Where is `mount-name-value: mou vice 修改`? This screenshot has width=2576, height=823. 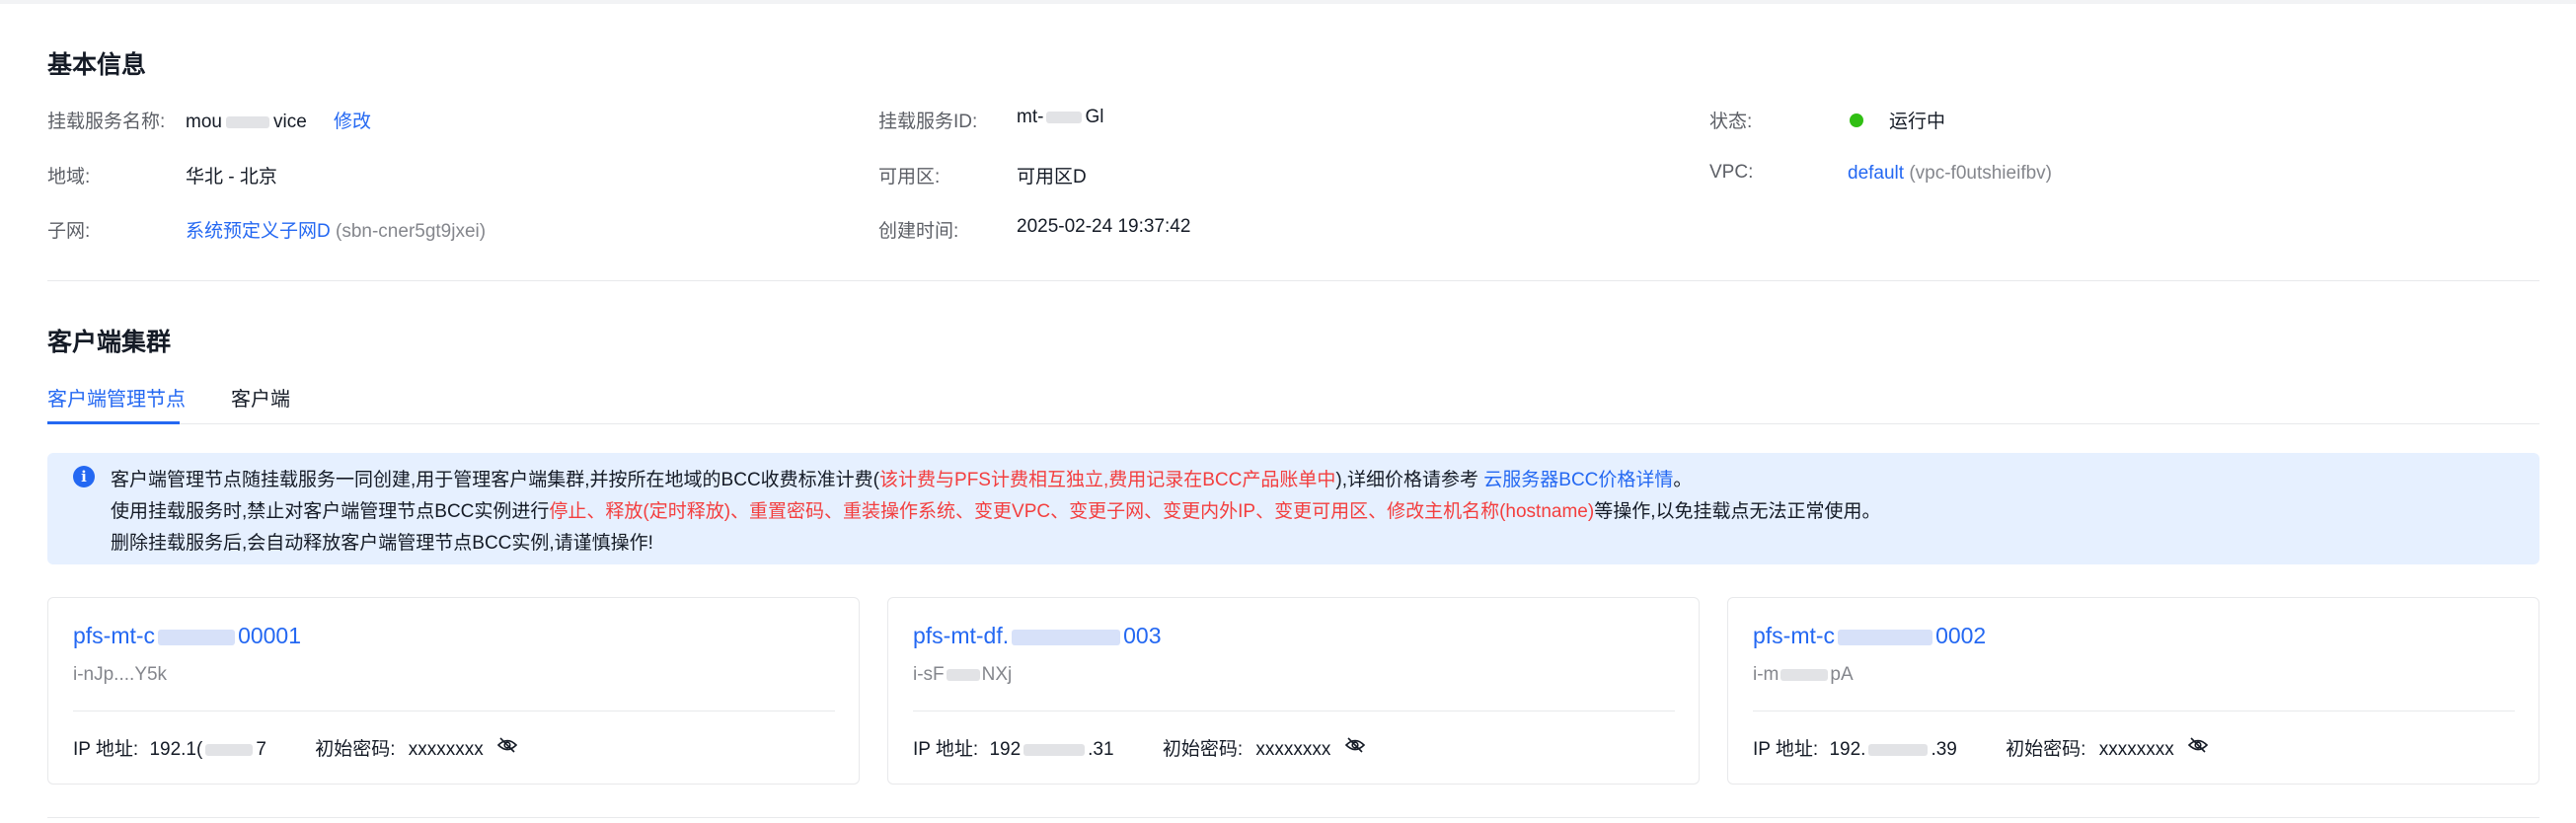
mount-name-value: mou vice 修改 is located at coordinates (278, 120).